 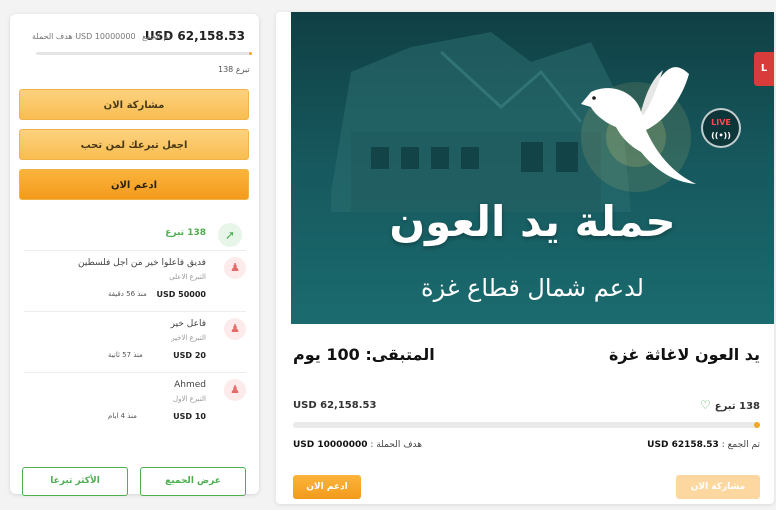 What do you see at coordinates (532, 288) in the screenshot?
I see `hero-subtitle: لدعم شمال قطاع غزة` at bounding box center [532, 288].